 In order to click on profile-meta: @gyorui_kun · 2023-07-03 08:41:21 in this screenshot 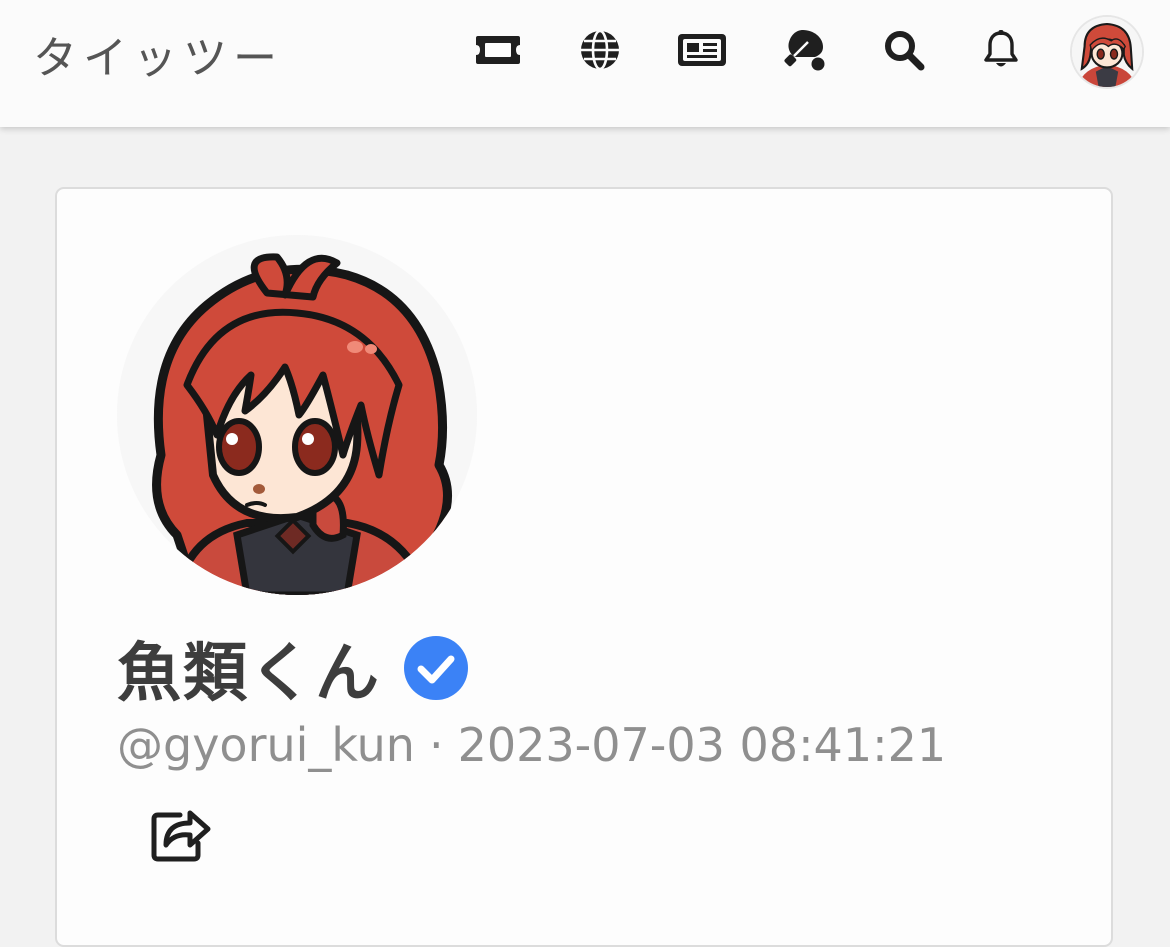, I will do `click(531, 745)`.